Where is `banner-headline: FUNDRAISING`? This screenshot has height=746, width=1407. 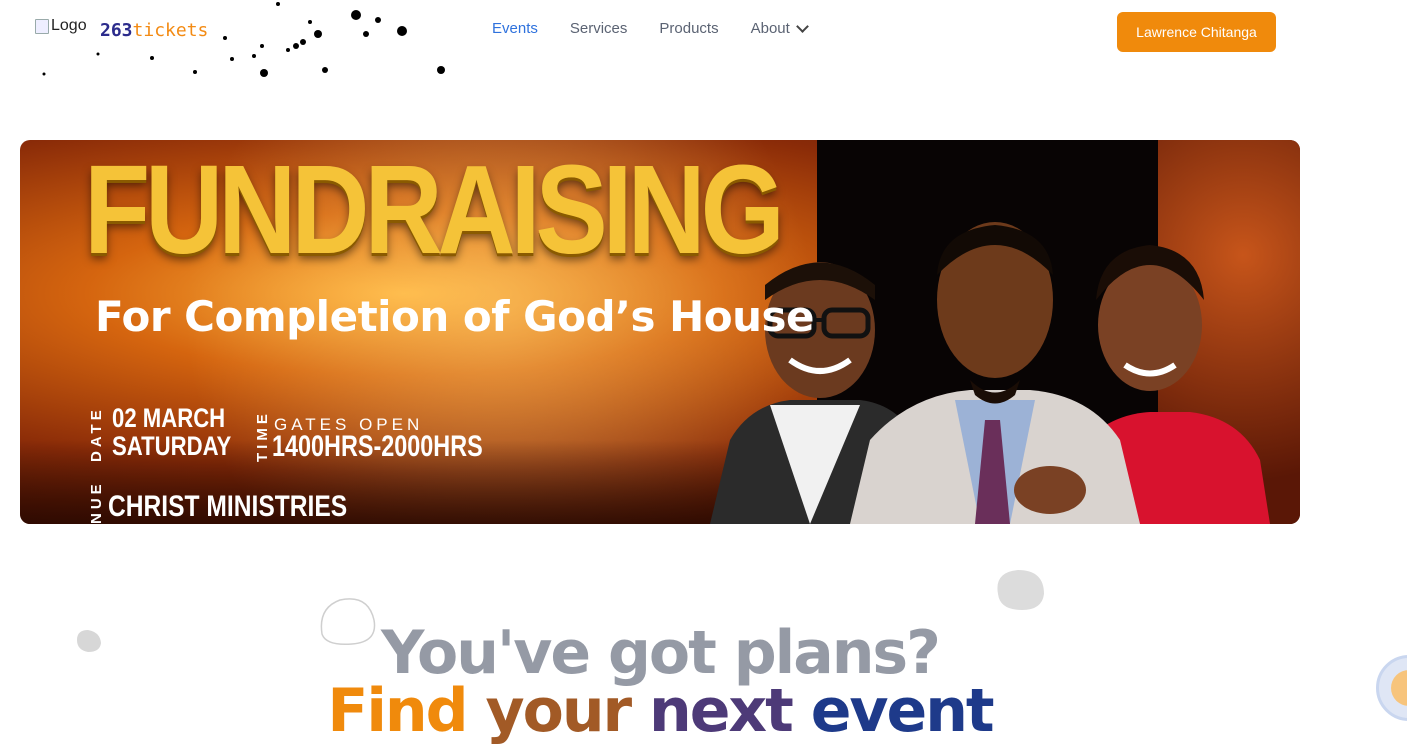 banner-headline: FUNDRAISING is located at coordinates (434, 210).